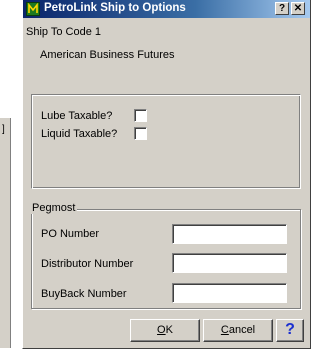 This screenshot has width=320, height=349. What do you see at coordinates (169, 330) in the screenshot?
I see `ok-label-rest: K` at bounding box center [169, 330].